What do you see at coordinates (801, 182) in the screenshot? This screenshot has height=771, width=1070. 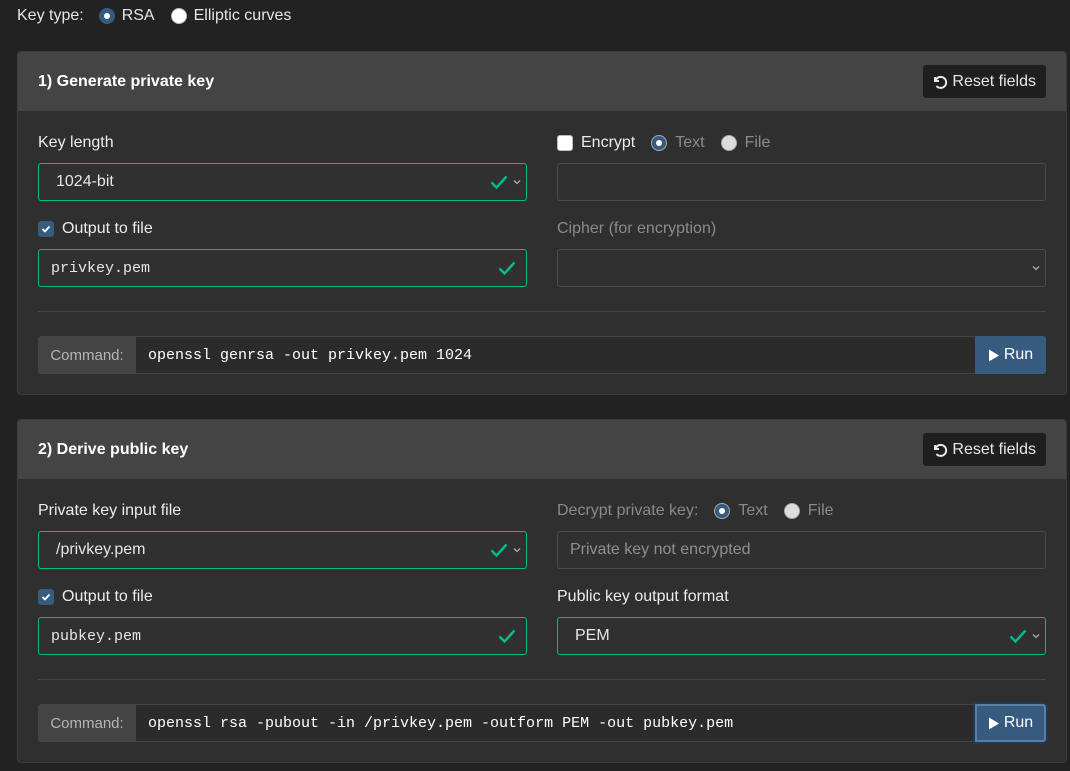 I see `encrypt-passphrase-input` at bounding box center [801, 182].